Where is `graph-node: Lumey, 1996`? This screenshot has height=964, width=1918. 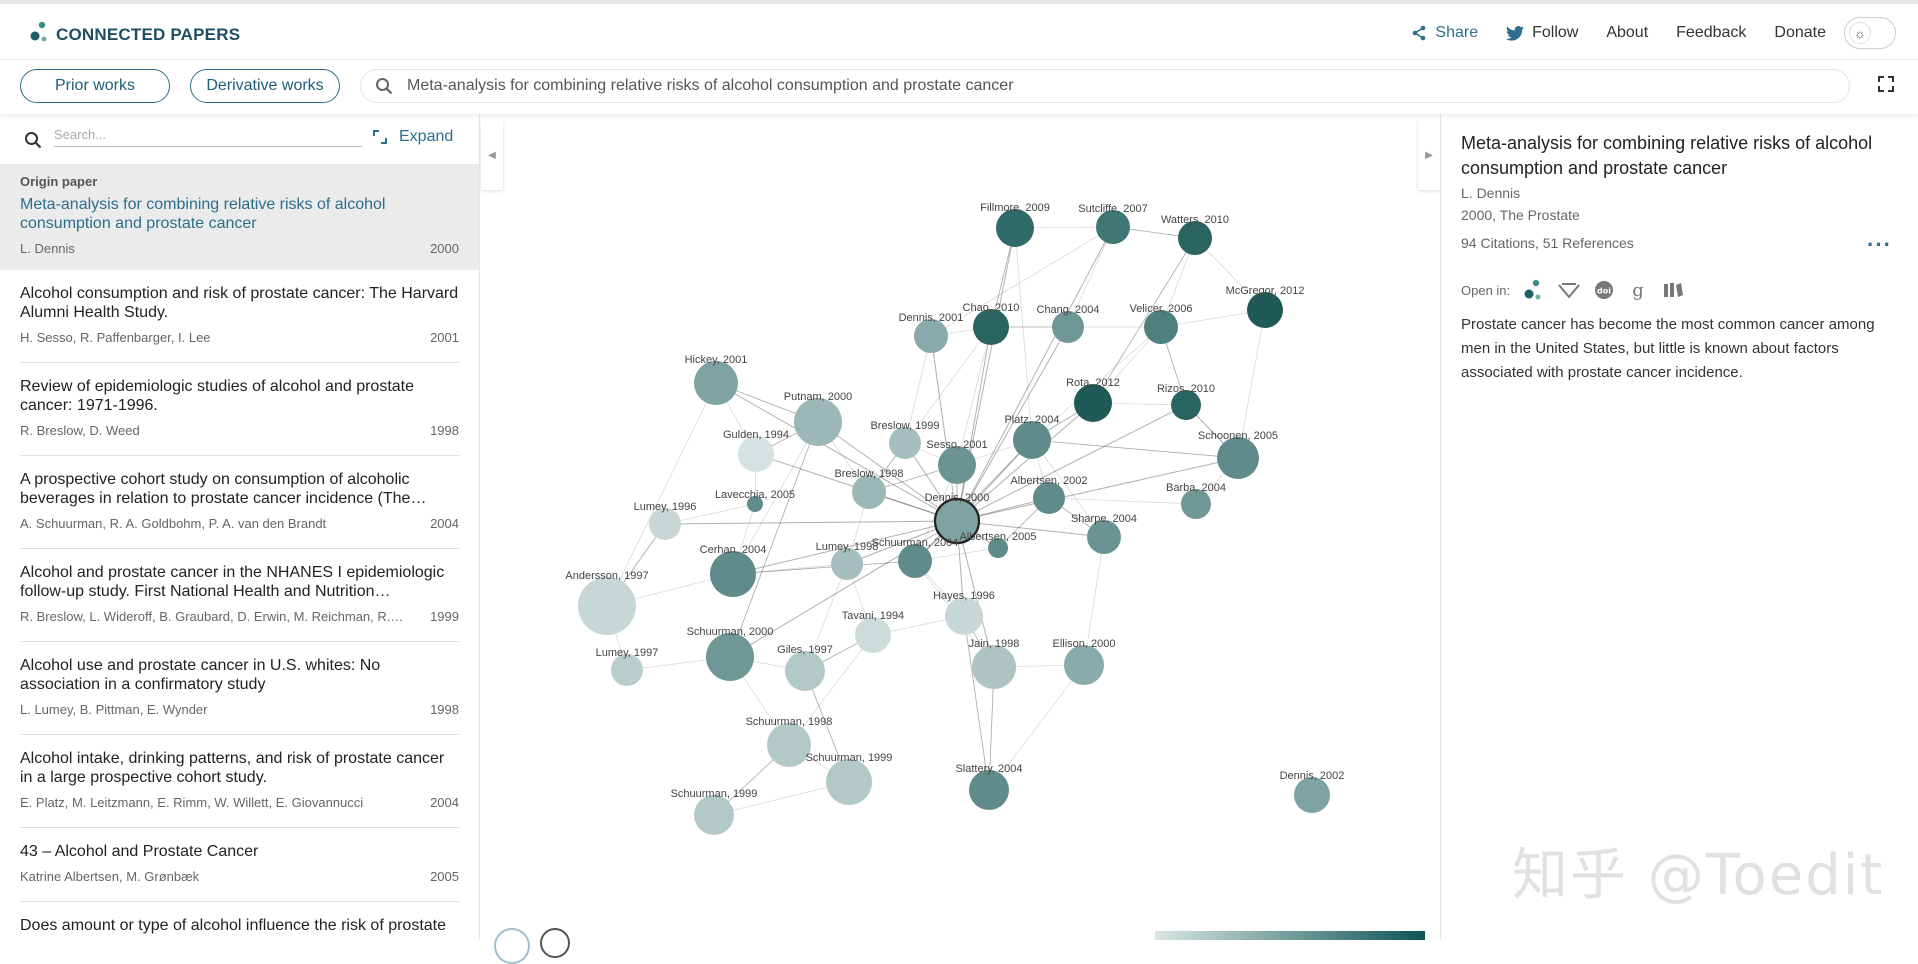
graph-node: Lumey, 1996 is located at coordinates (665, 520).